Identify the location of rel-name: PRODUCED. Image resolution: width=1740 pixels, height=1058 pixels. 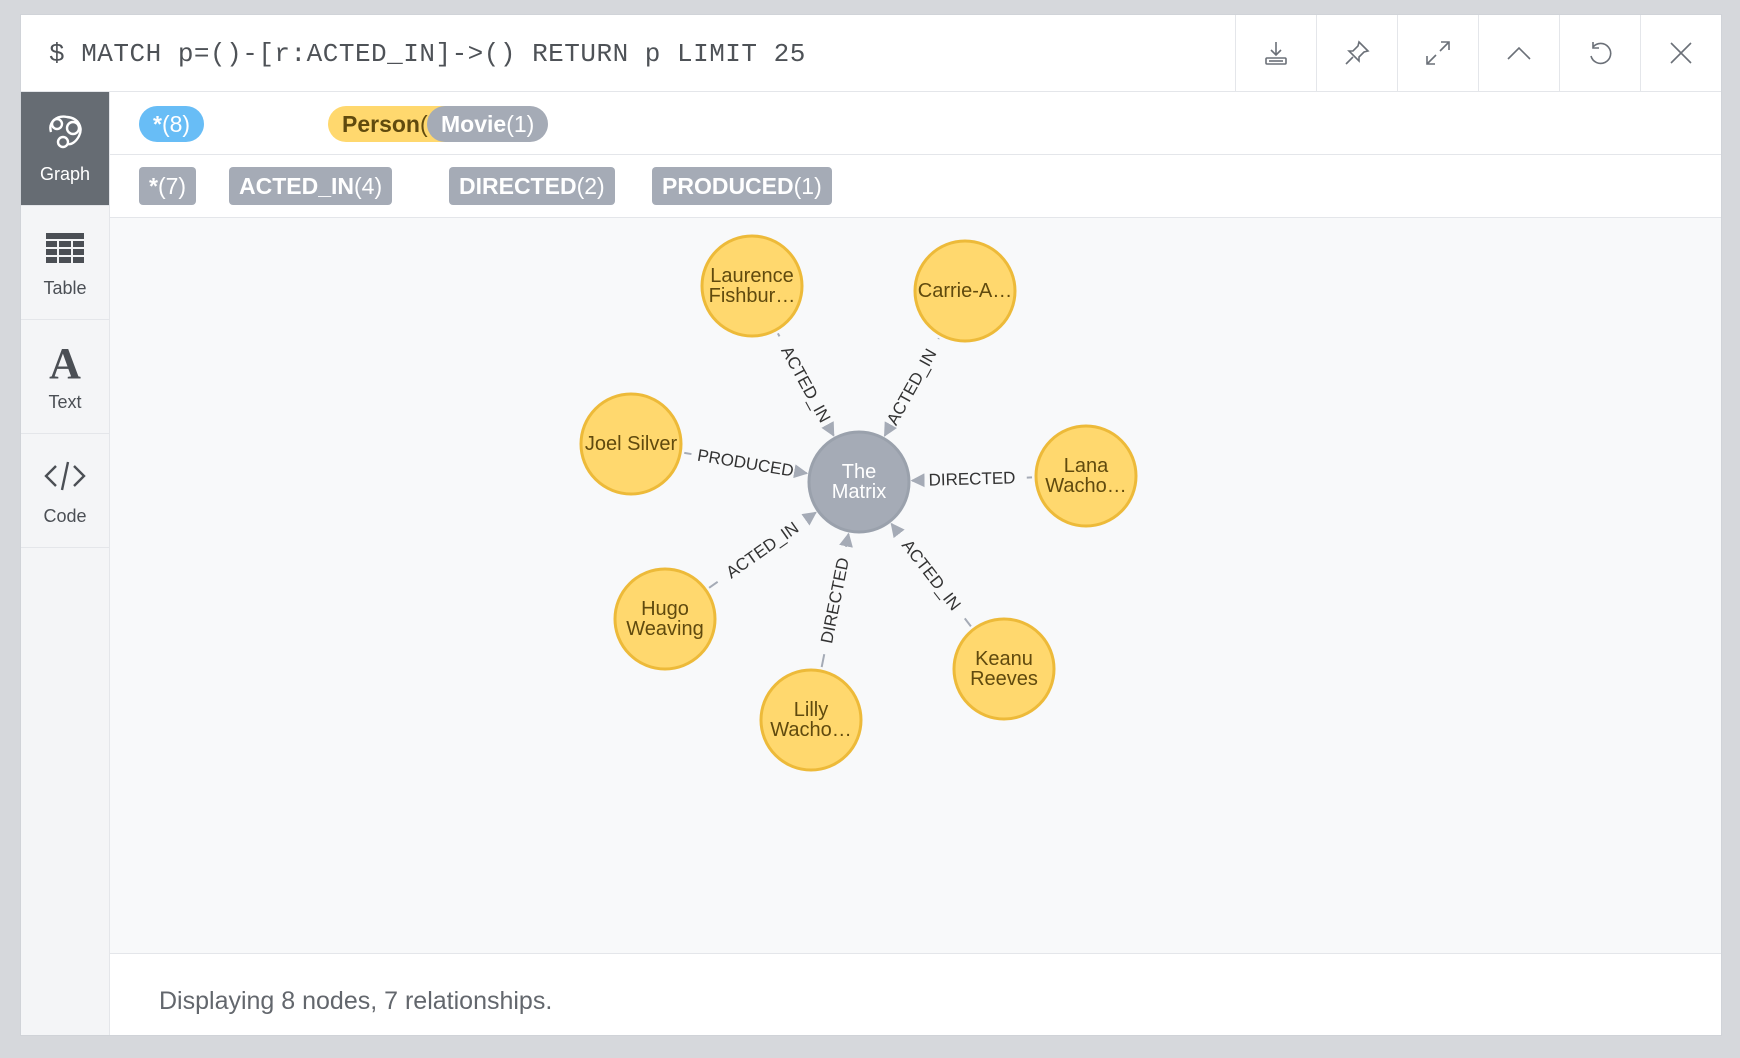
(728, 186).